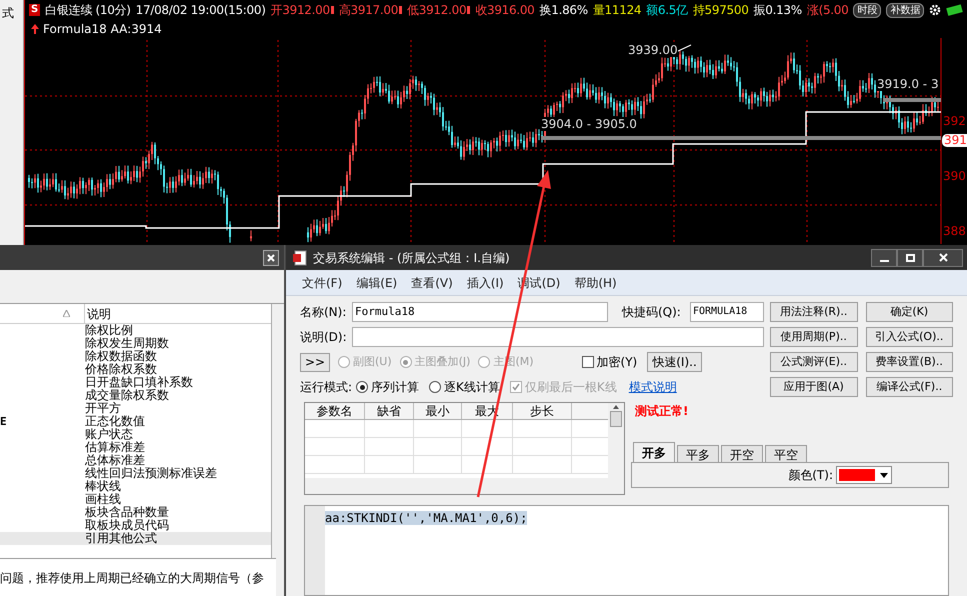  Describe the element at coordinates (135, 486) in the screenshot. I see `function-row: 棒状线` at that location.